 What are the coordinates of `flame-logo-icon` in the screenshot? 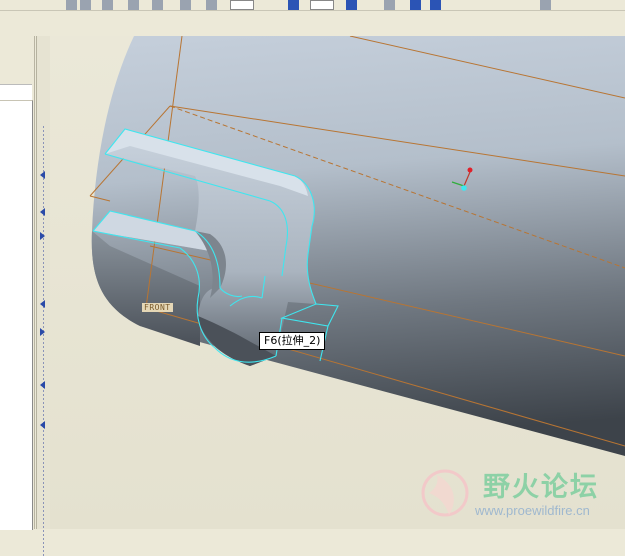 It's located at (445, 493).